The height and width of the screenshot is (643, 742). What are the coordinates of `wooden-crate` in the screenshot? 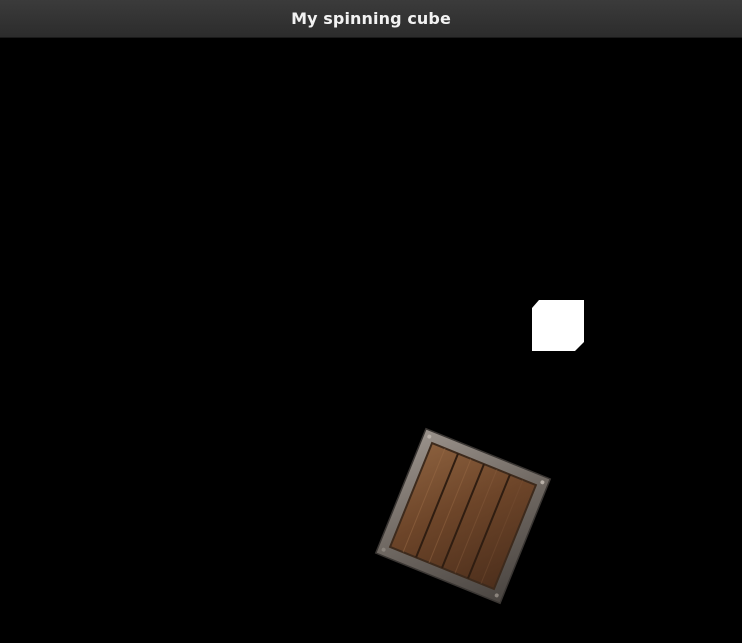 It's located at (463, 516).